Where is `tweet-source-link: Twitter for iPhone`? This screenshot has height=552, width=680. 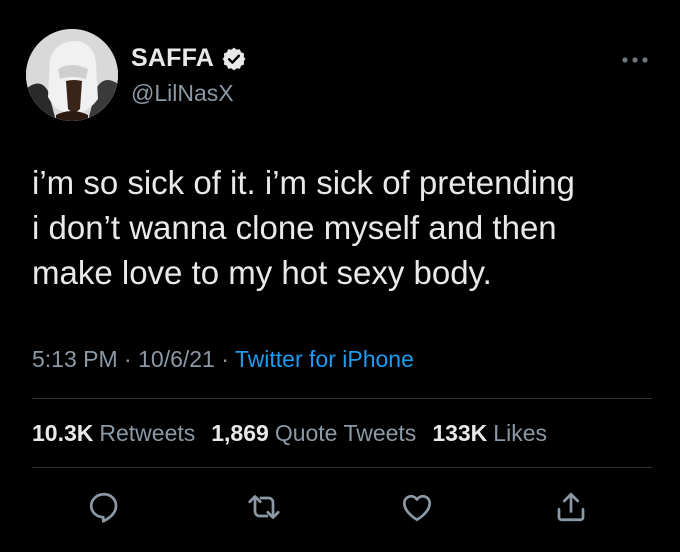
tweet-source-link: Twitter for iPhone is located at coordinates (324, 359).